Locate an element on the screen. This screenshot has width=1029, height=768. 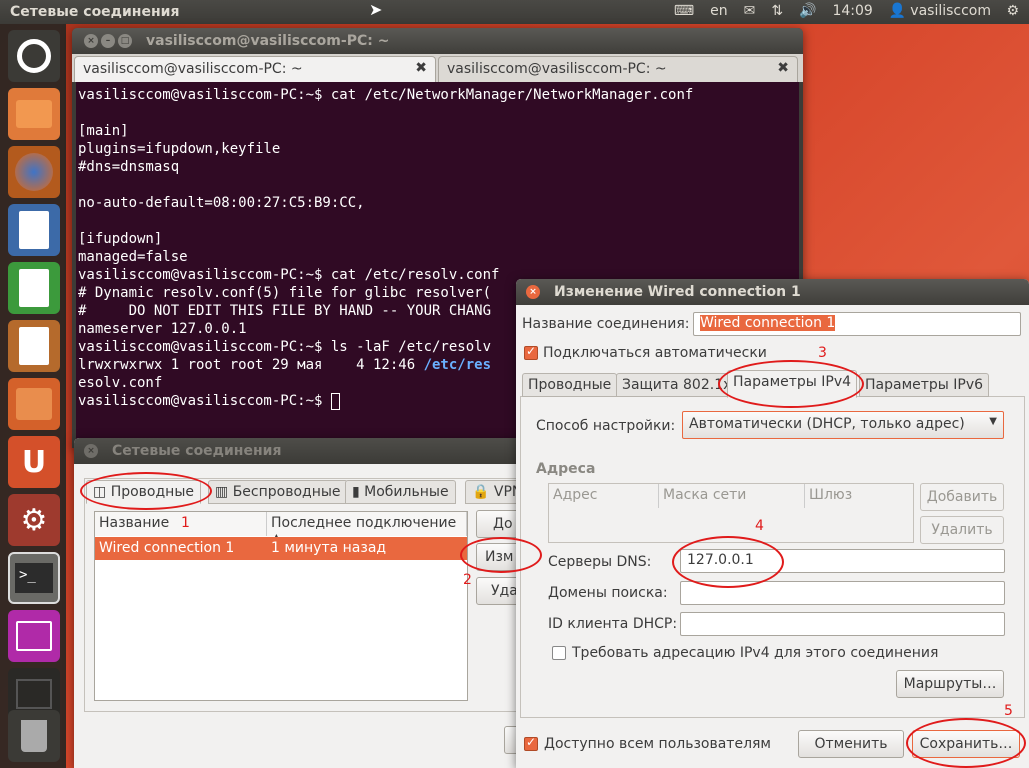
terminal-line: [ifupdown] is located at coordinates (120, 239).